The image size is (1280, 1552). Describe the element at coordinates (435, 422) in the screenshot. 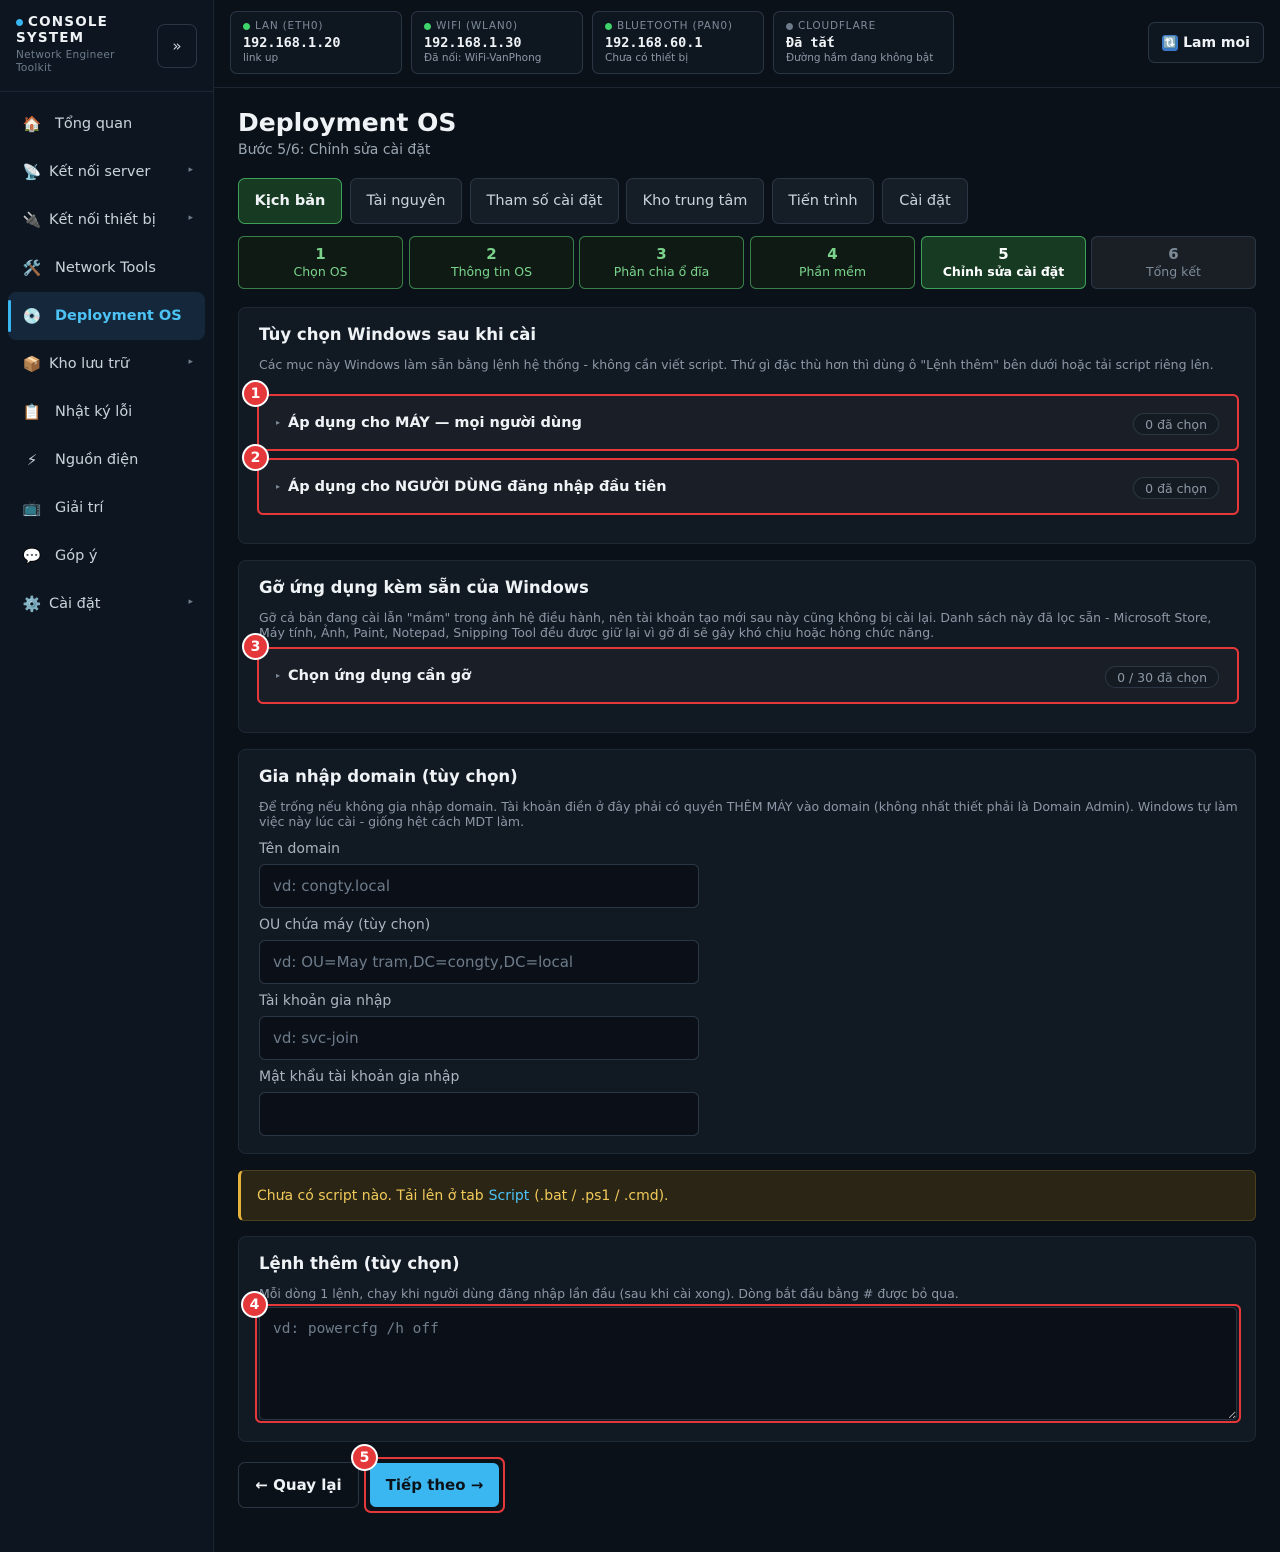

I see `accordion-label: Áp dụng cho MÁY — mọi người dùng` at that location.